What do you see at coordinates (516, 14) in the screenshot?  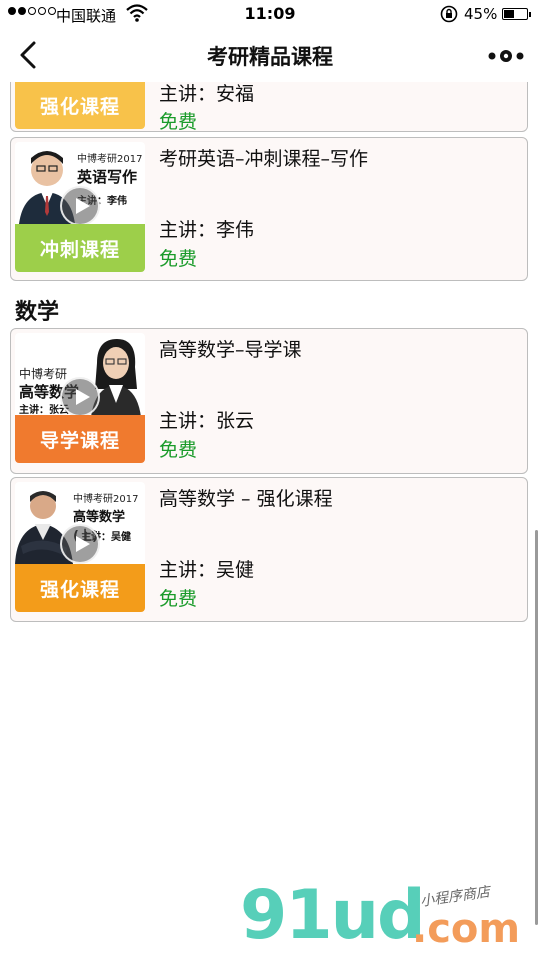 I see `battery-icon` at bounding box center [516, 14].